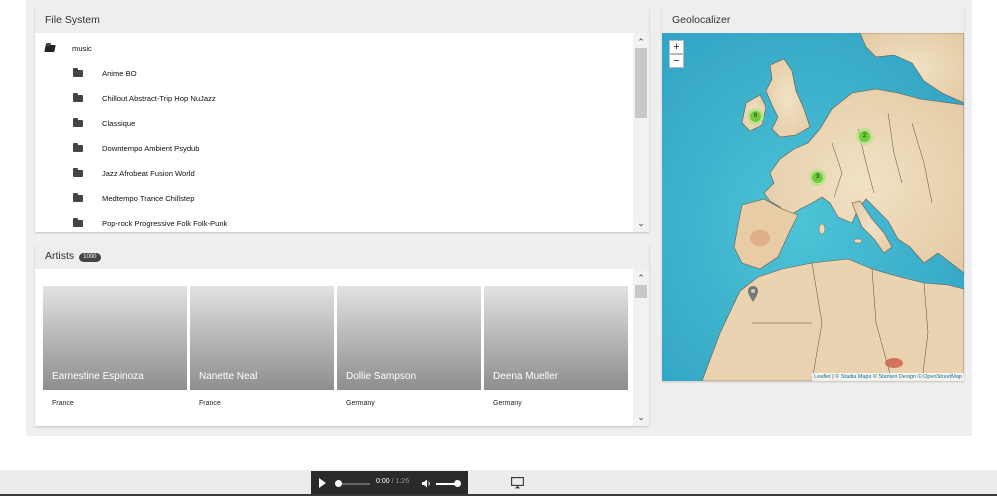  I want to click on map-cluster-marker: 3, so click(817, 177).